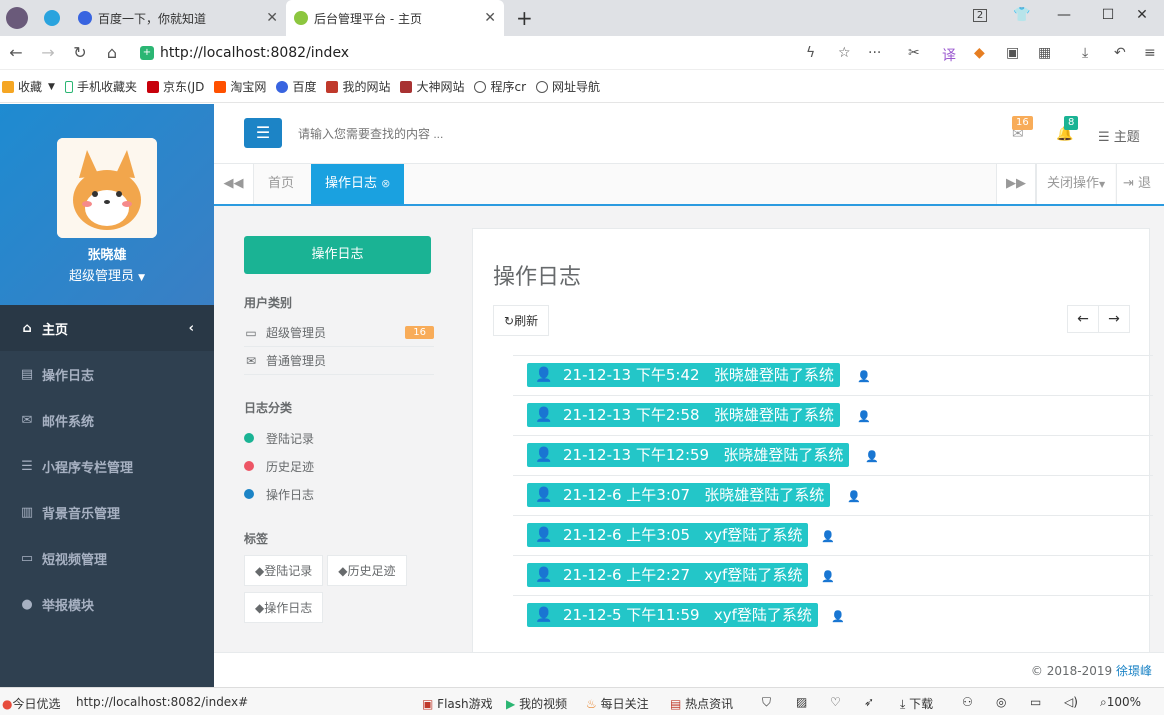 Image resolution: width=1164 pixels, height=715 pixels. What do you see at coordinates (949, 55) in the screenshot?
I see `translate-icon: 译` at bounding box center [949, 55].